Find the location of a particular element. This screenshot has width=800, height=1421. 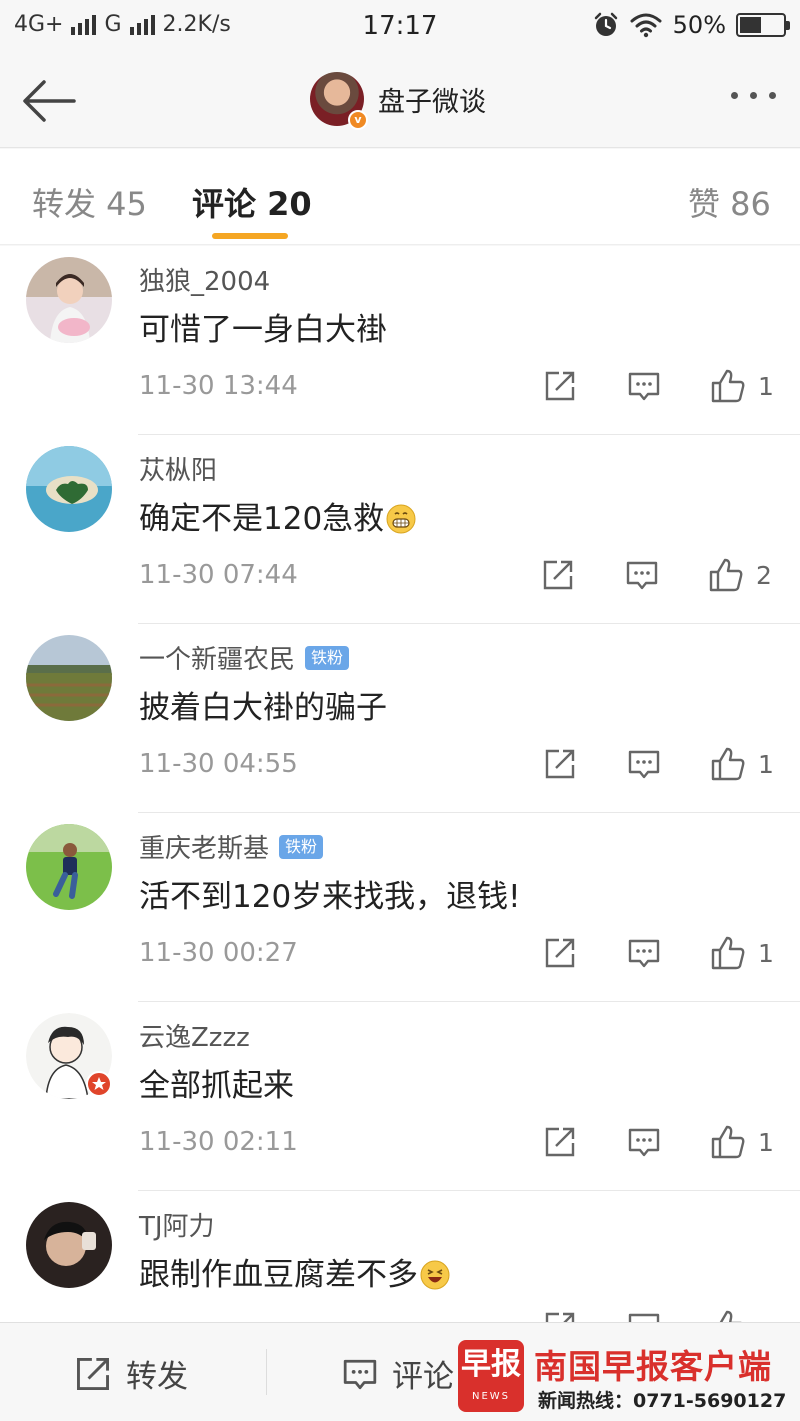

comment-text: 披着白大褂的骗子 is located at coordinates (263, 704).